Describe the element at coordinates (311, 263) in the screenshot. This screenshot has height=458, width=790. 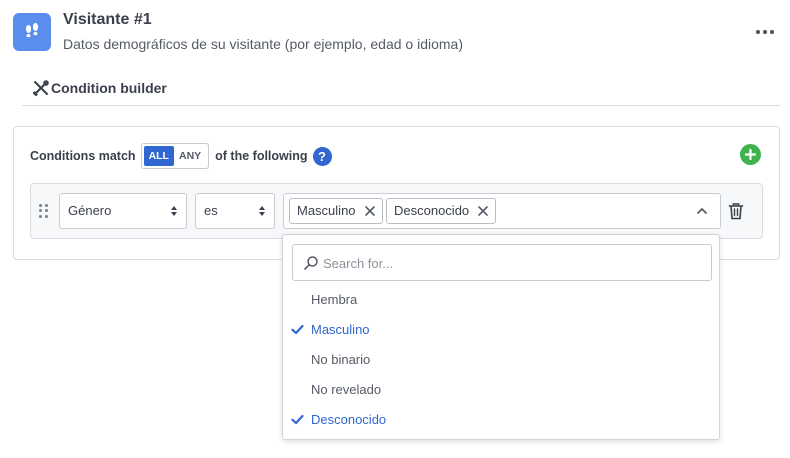
I see `search-icon` at that location.